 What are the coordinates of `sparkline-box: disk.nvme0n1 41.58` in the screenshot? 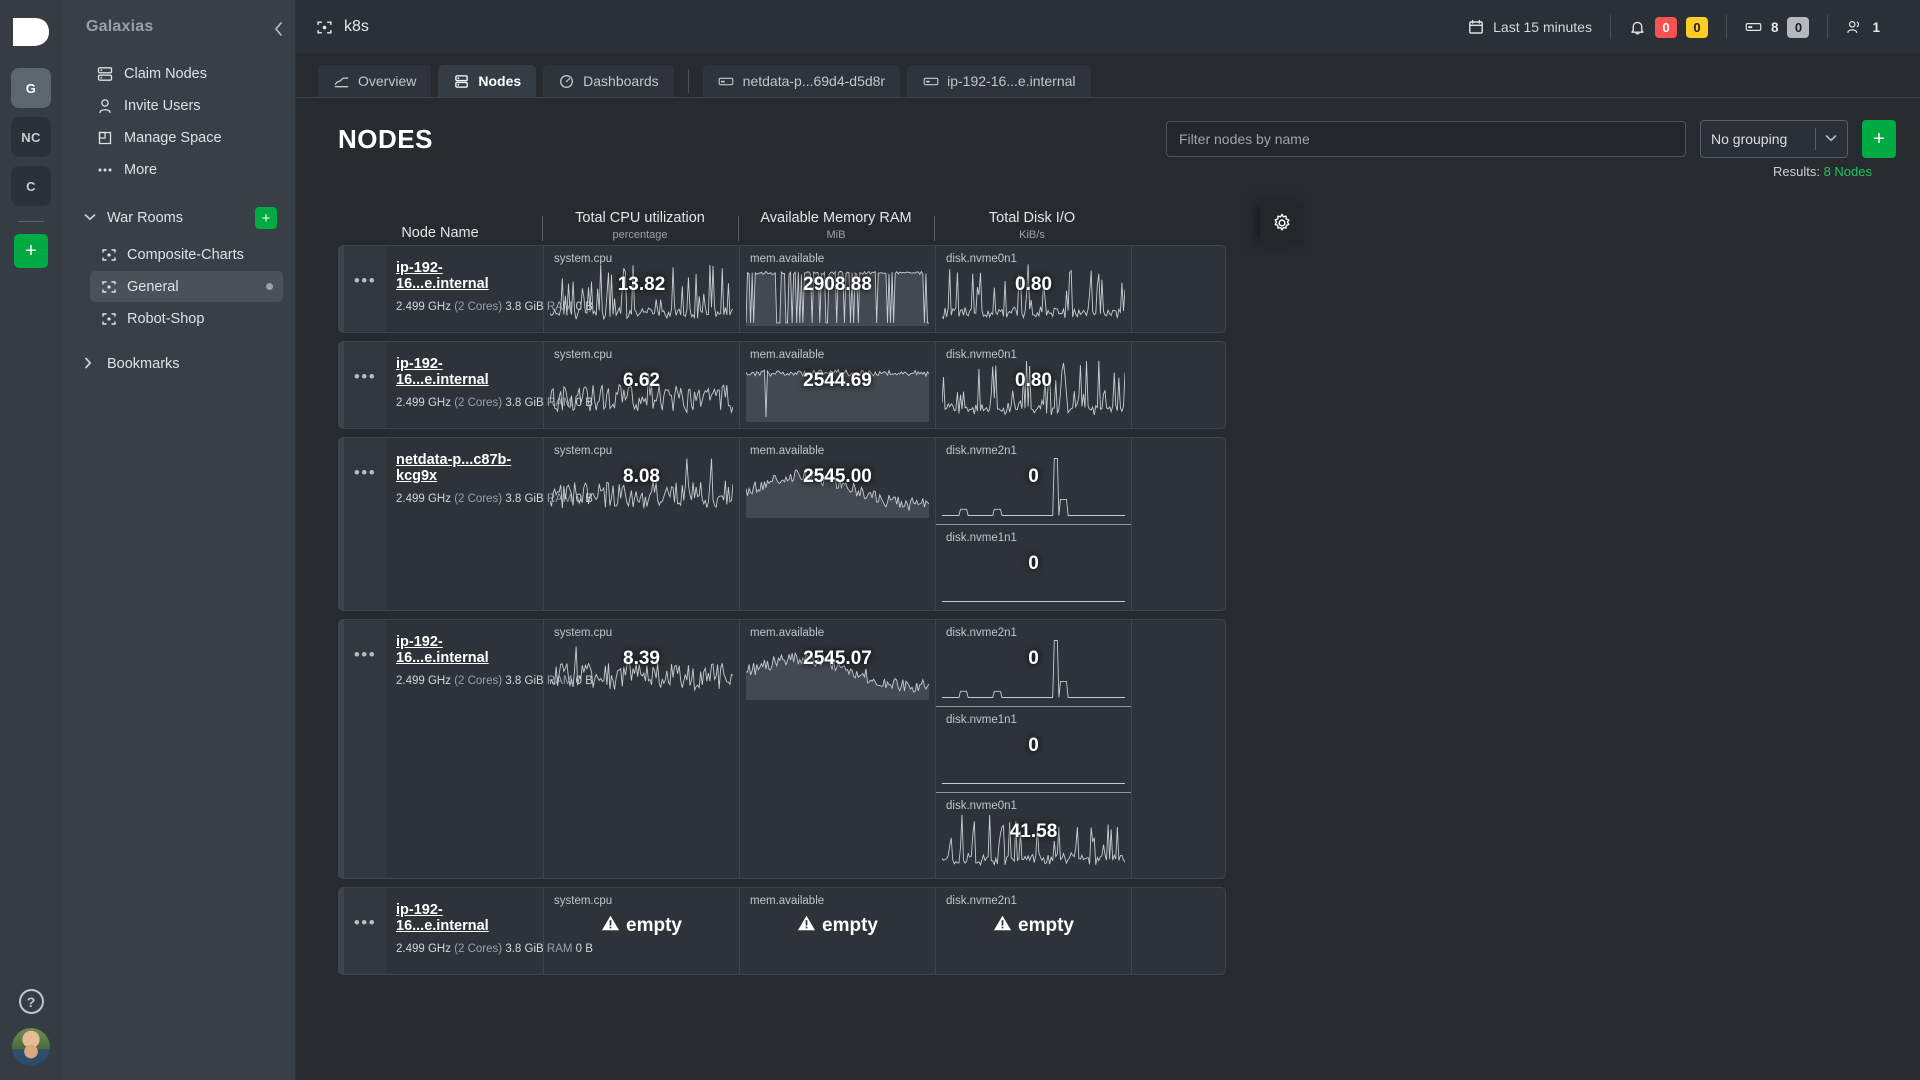 It's located at (1033, 835).